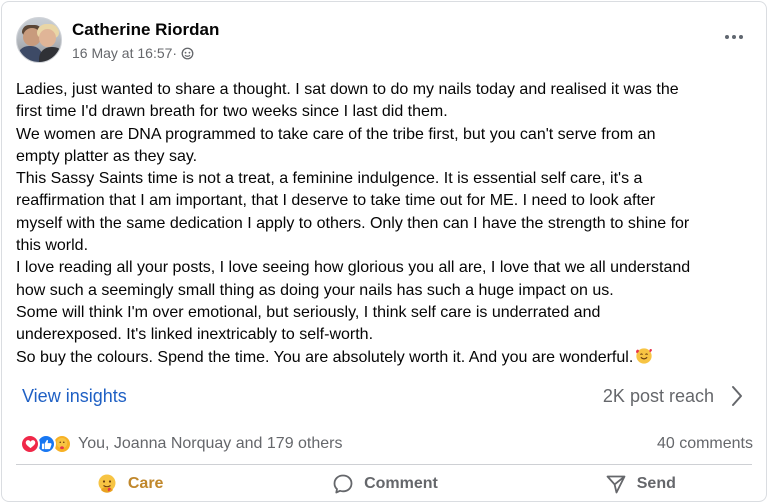  I want to click on reactors-text: You, Joanna Norquay and 179 others, so click(210, 444).